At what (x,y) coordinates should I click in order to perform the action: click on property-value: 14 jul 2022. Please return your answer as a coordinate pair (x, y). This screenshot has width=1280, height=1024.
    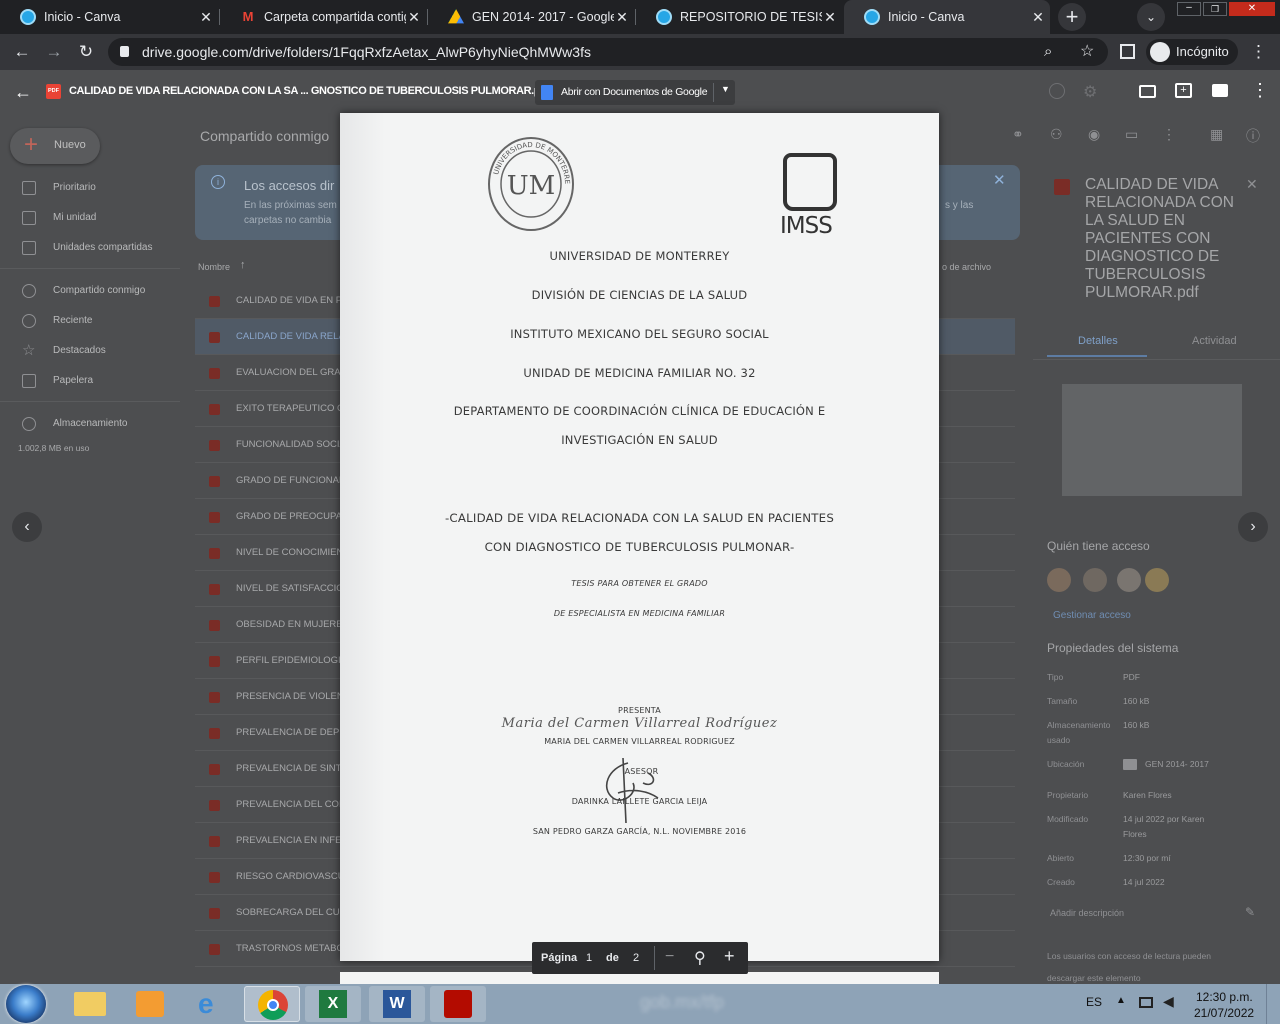
    Looking at the image, I should click on (1144, 882).